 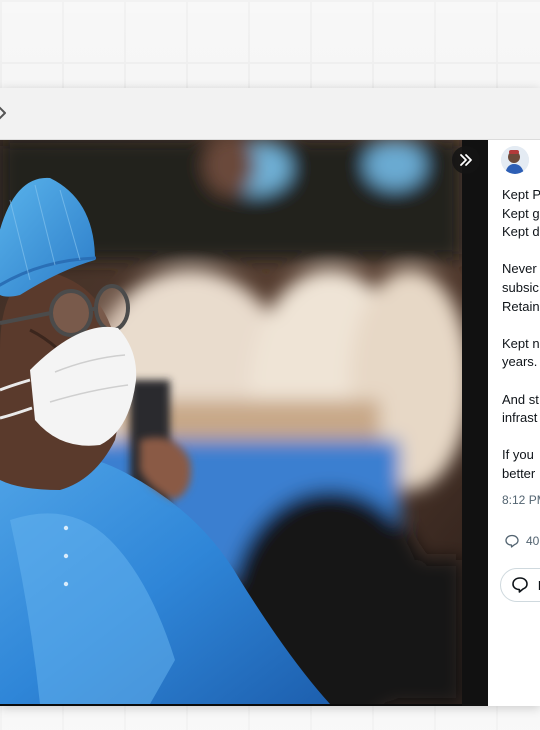 I want to click on avatar, so click(x=515, y=160).